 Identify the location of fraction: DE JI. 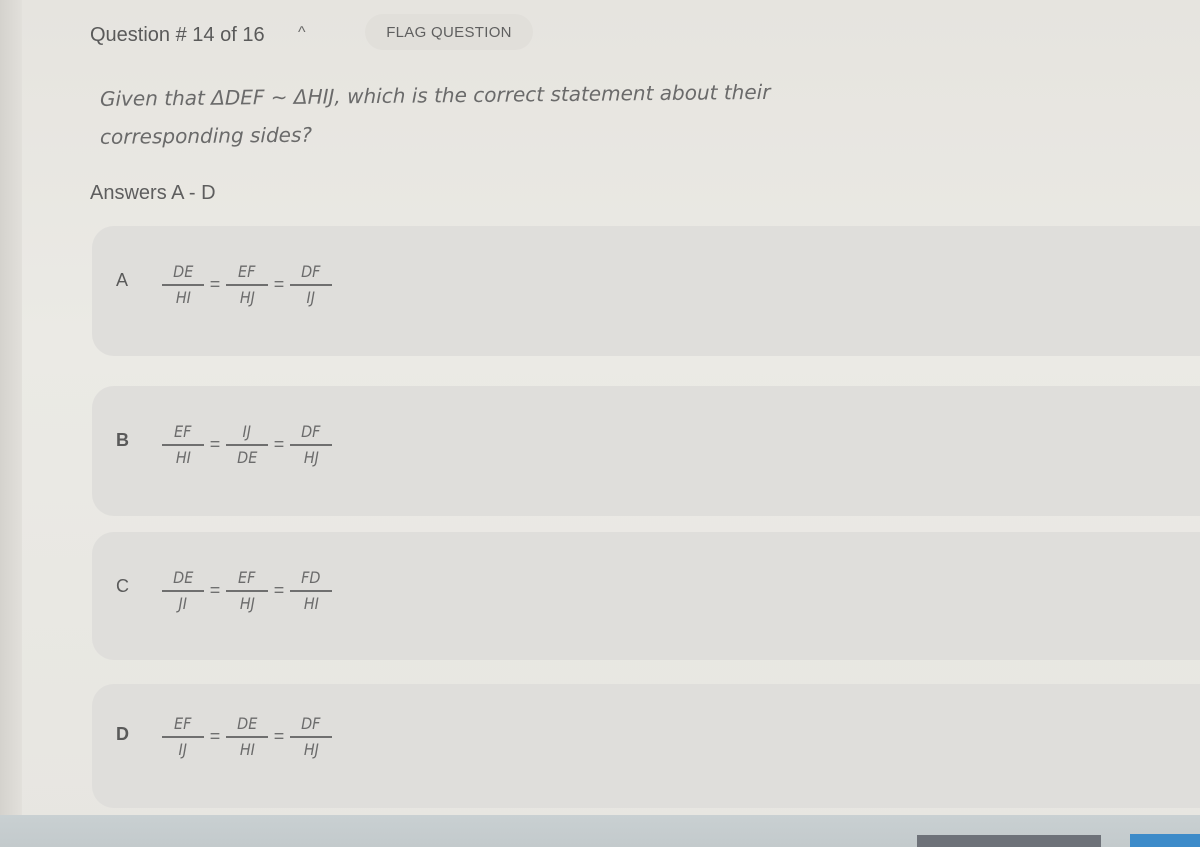
(183, 591).